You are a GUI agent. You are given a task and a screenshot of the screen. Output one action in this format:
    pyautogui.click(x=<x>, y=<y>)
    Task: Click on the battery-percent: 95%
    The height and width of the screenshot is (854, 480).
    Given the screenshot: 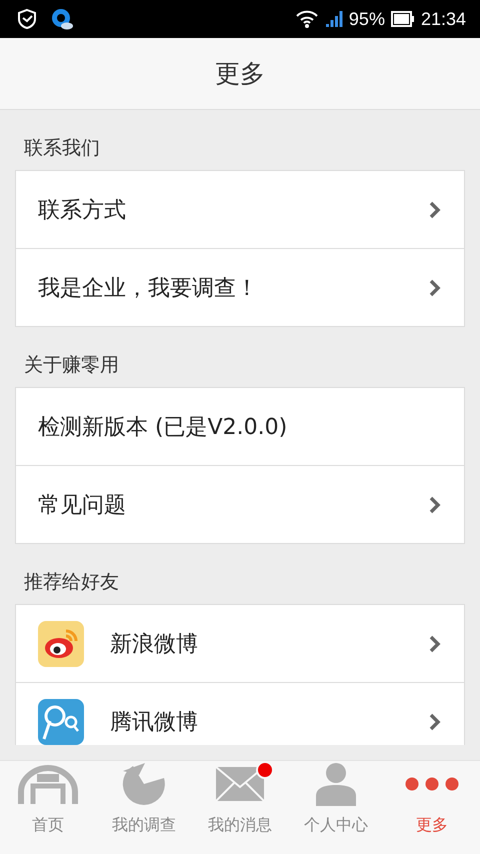 What is the action you would take?
    pyautogui.click(x=366, y=19)
    